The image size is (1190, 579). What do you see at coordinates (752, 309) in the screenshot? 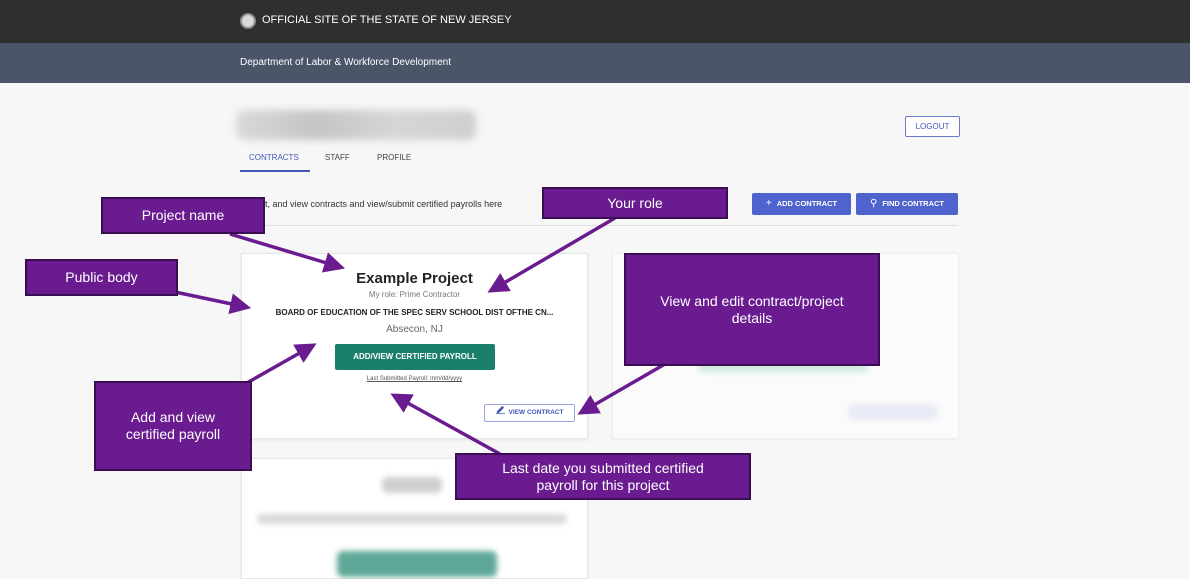
I see `callout-view-edit: View and edit contract/project details` at bounding box center [752, 309].